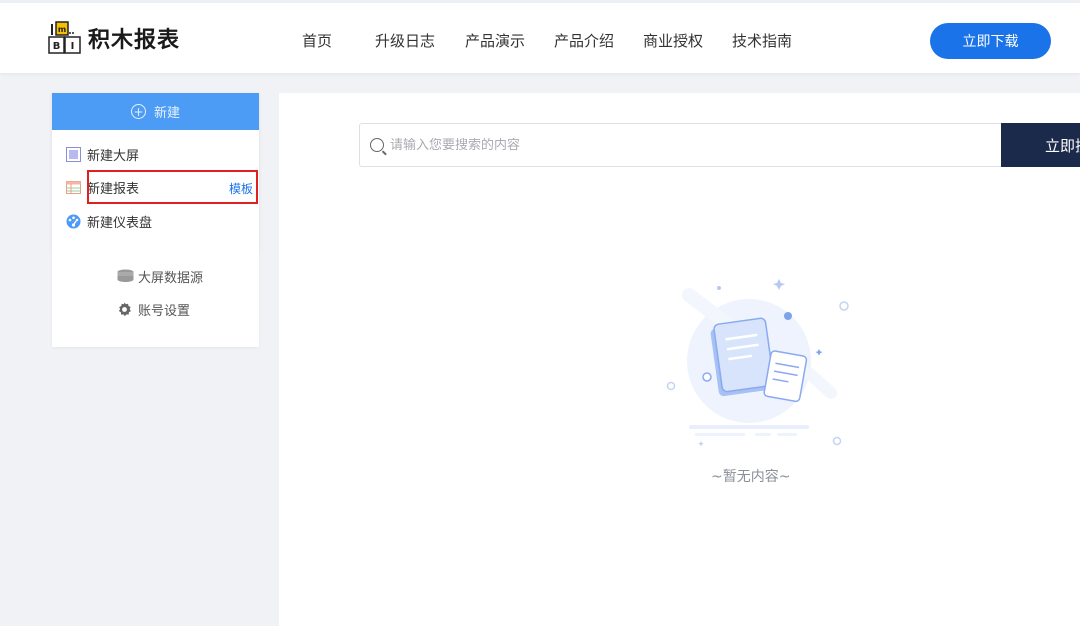 Image resolution: width=1080 pixels, height=626 pixels. What do you see at coordinates (171, 278) in the screenshot?
I see `sidebar-item-label: 大屏数据源` at bounding box center [171, 278].